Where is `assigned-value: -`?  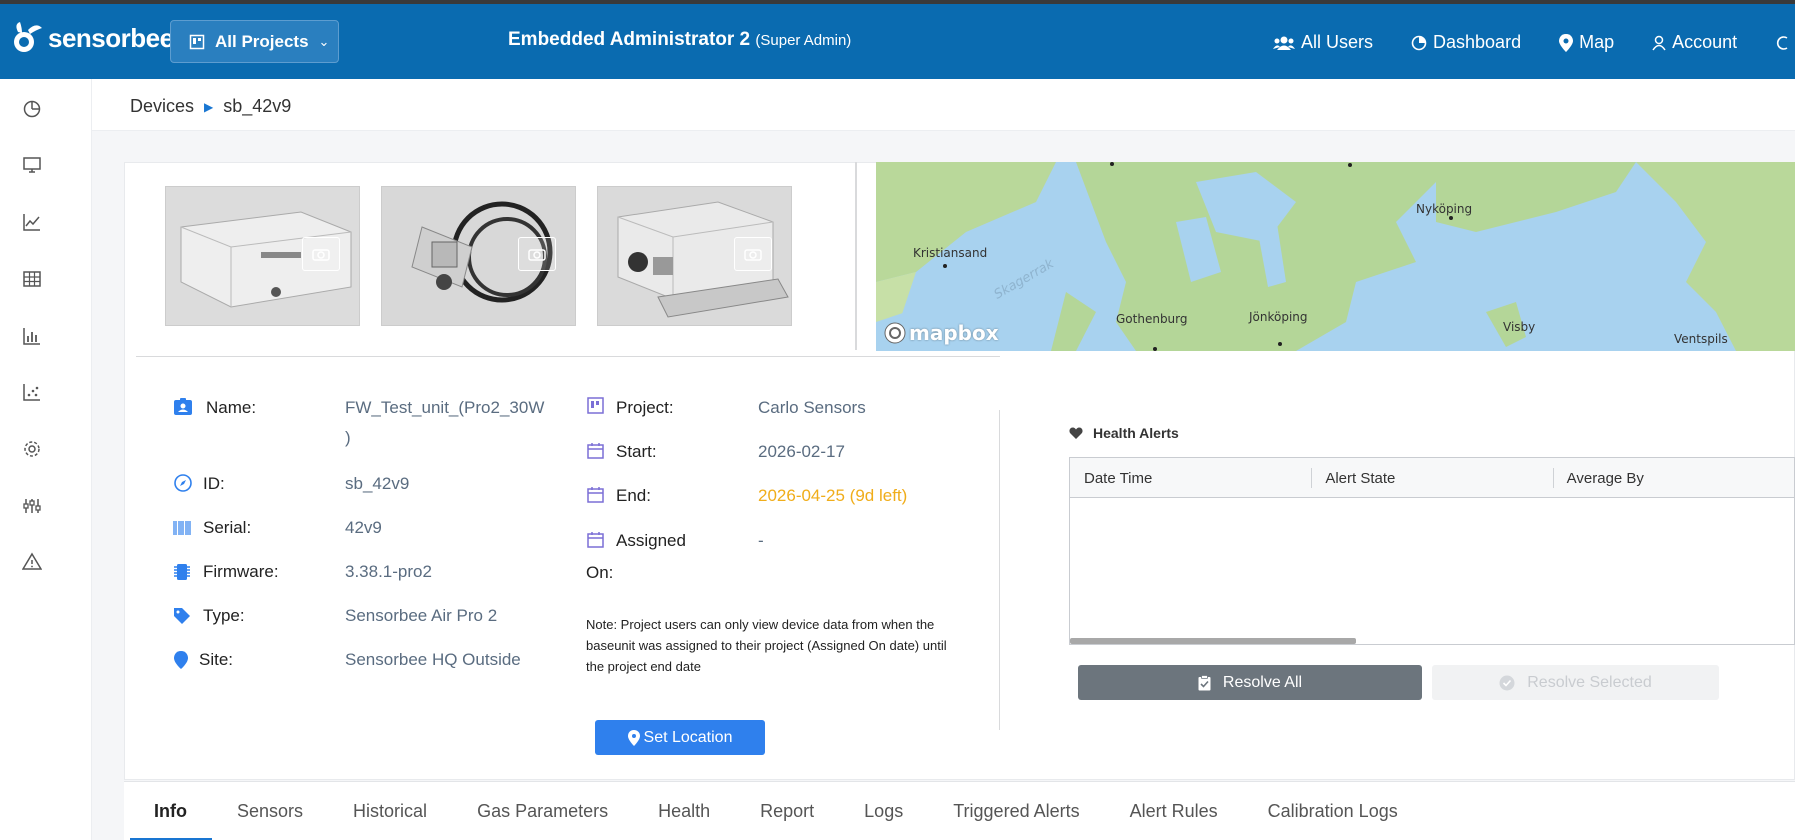 assigned-value: - is located at coordinates (761, 540).